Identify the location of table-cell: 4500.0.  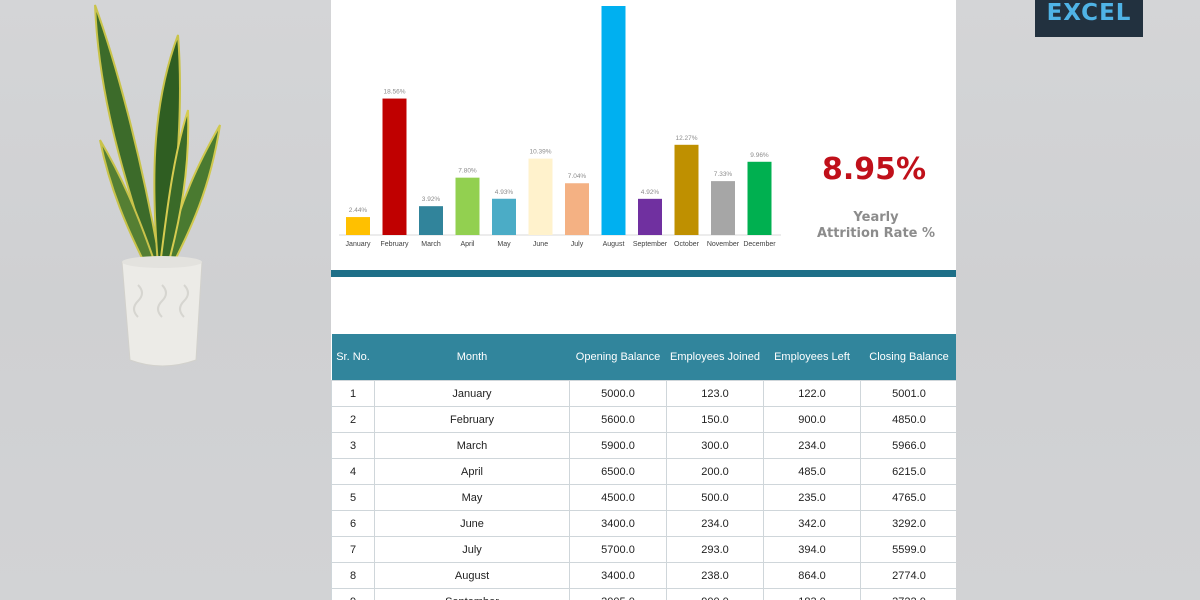
(618, 497).